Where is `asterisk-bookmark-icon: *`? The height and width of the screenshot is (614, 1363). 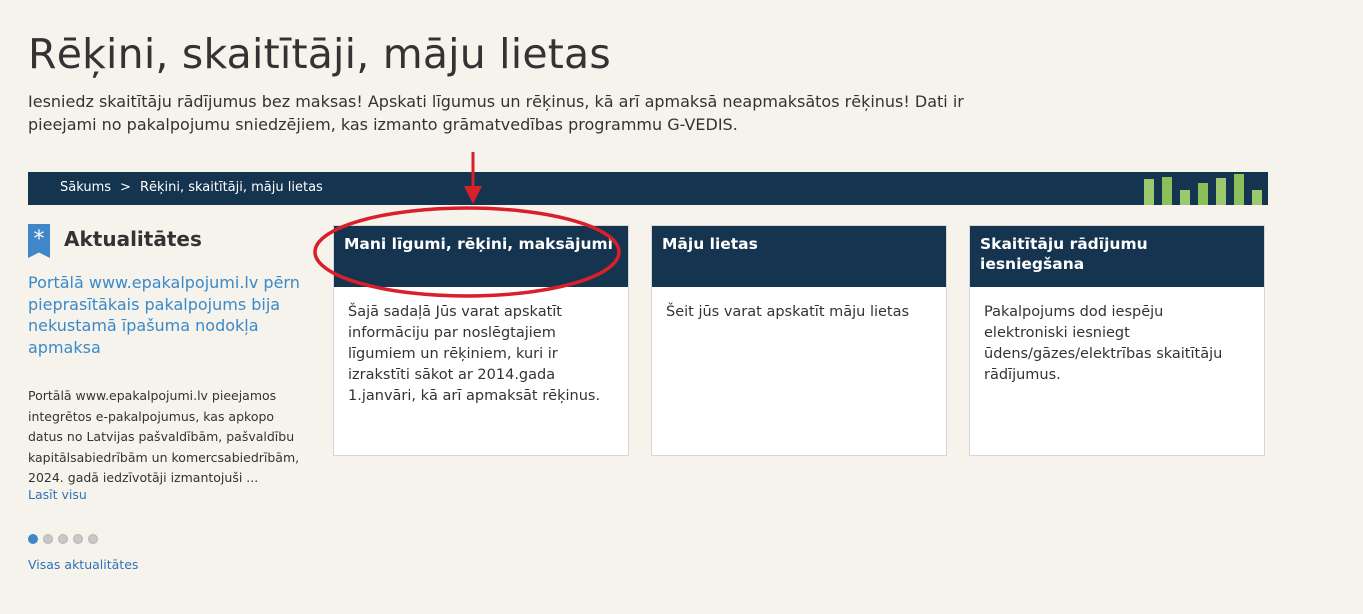 asterisk-bookmark-icon: * is located at coordinates (39, 241).